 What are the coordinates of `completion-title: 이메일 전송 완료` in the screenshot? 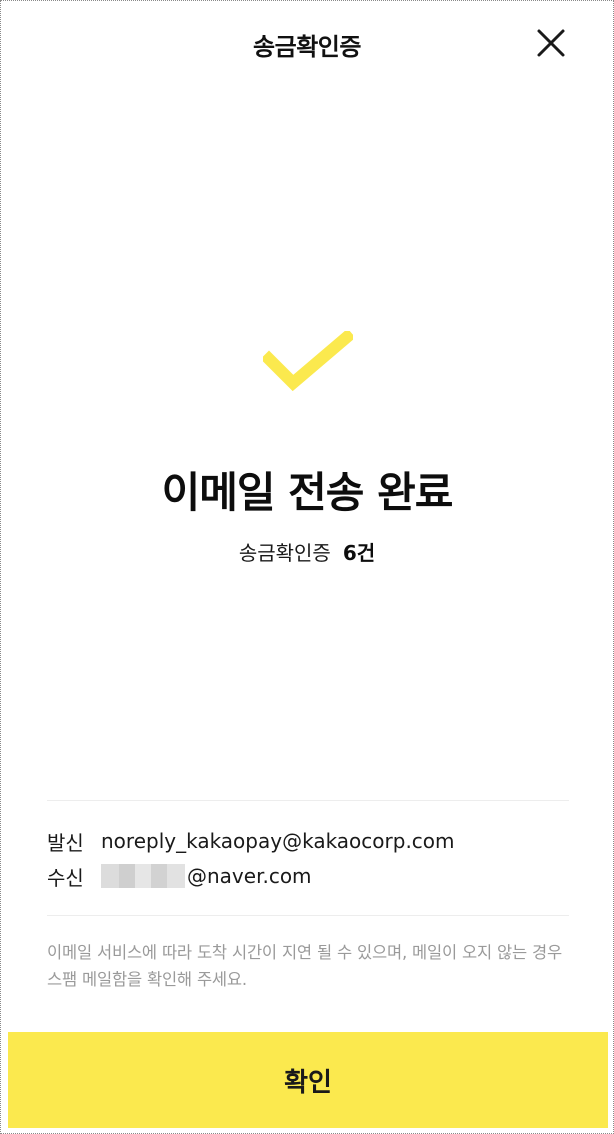 It's located at (307, 492).